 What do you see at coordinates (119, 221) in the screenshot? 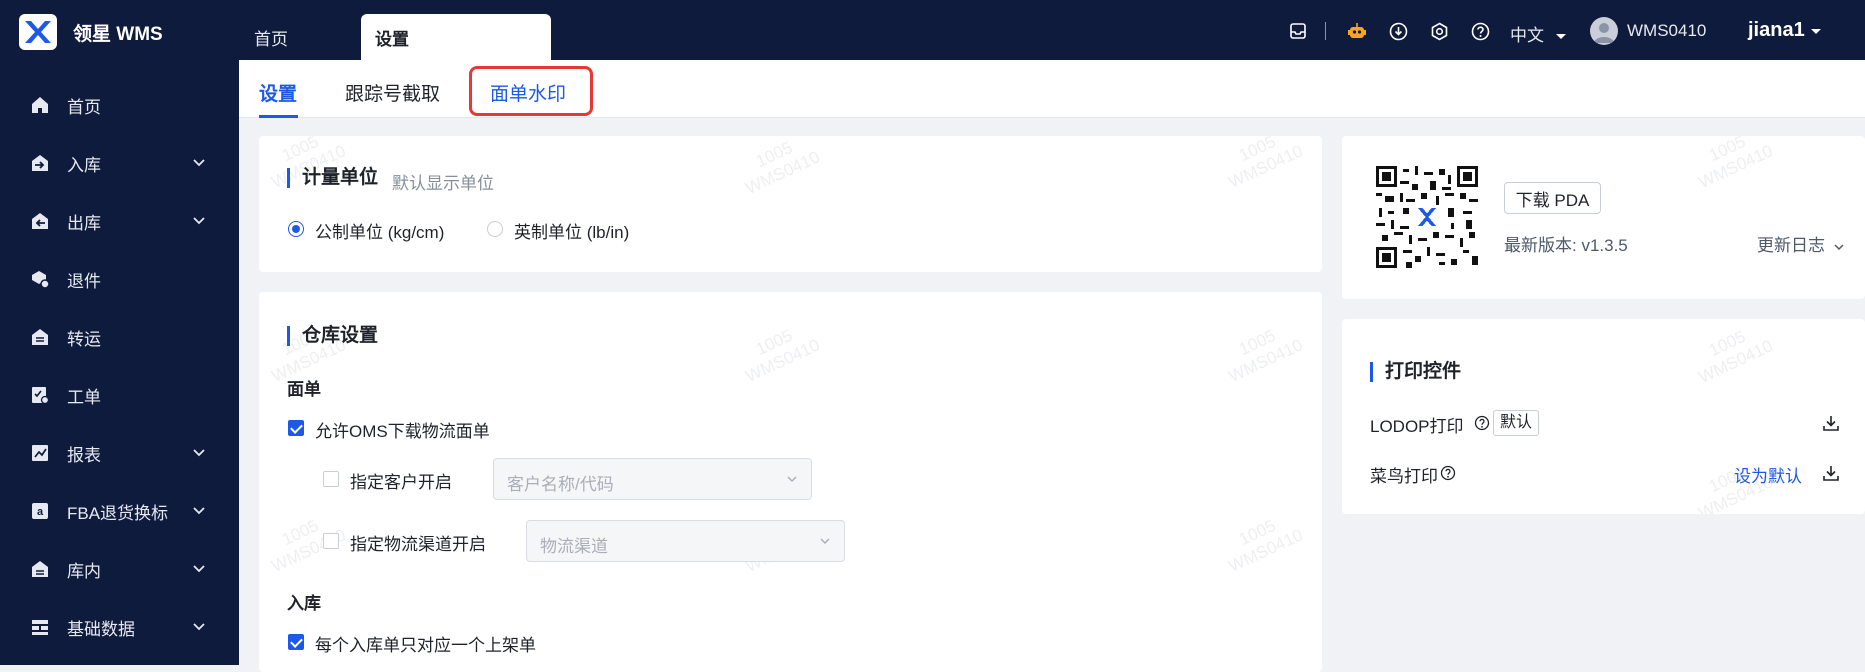
I see `sidebar-item-outbound: 出库` at bounding box center [119, 221].